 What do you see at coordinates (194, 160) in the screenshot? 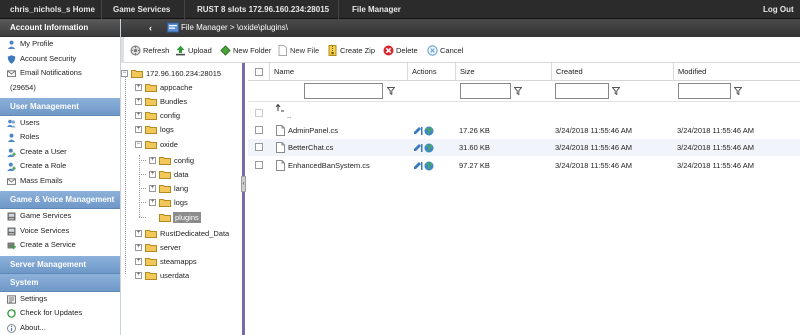
I see `tree-node-oxide-config: + config` at bounding box center [194, 160].